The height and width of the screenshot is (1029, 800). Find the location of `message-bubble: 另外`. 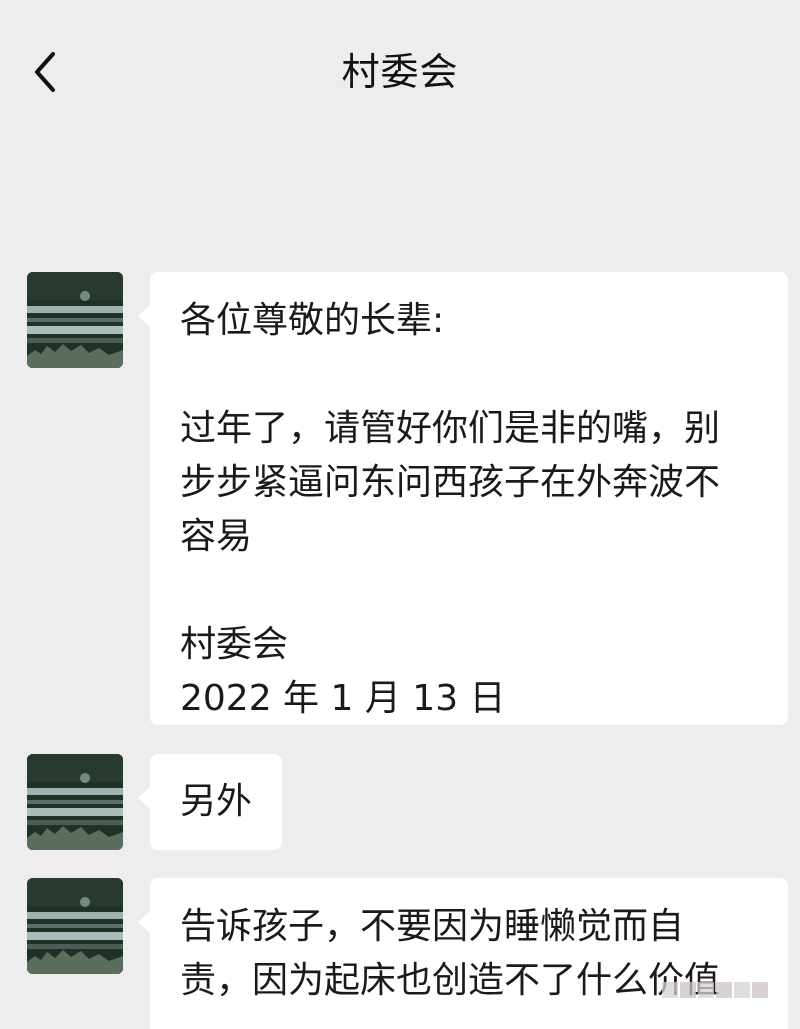

message-bubble: 另外 is located at coordinates (210, 802).